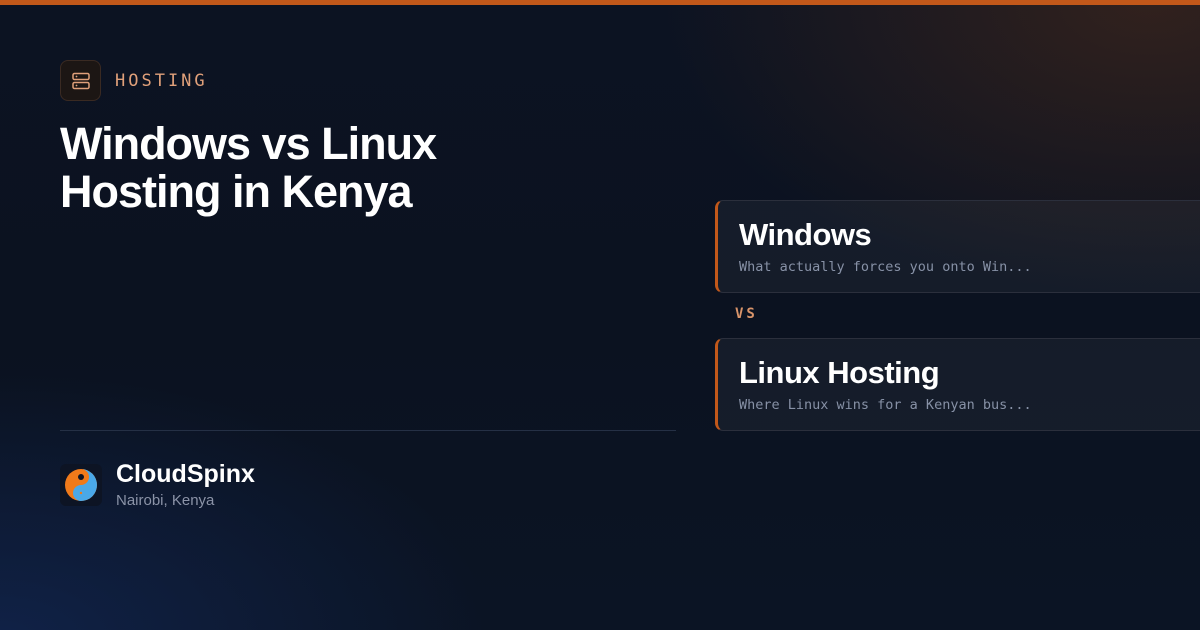  I want to click on category-tag: HOSTING, so click(134, 80).